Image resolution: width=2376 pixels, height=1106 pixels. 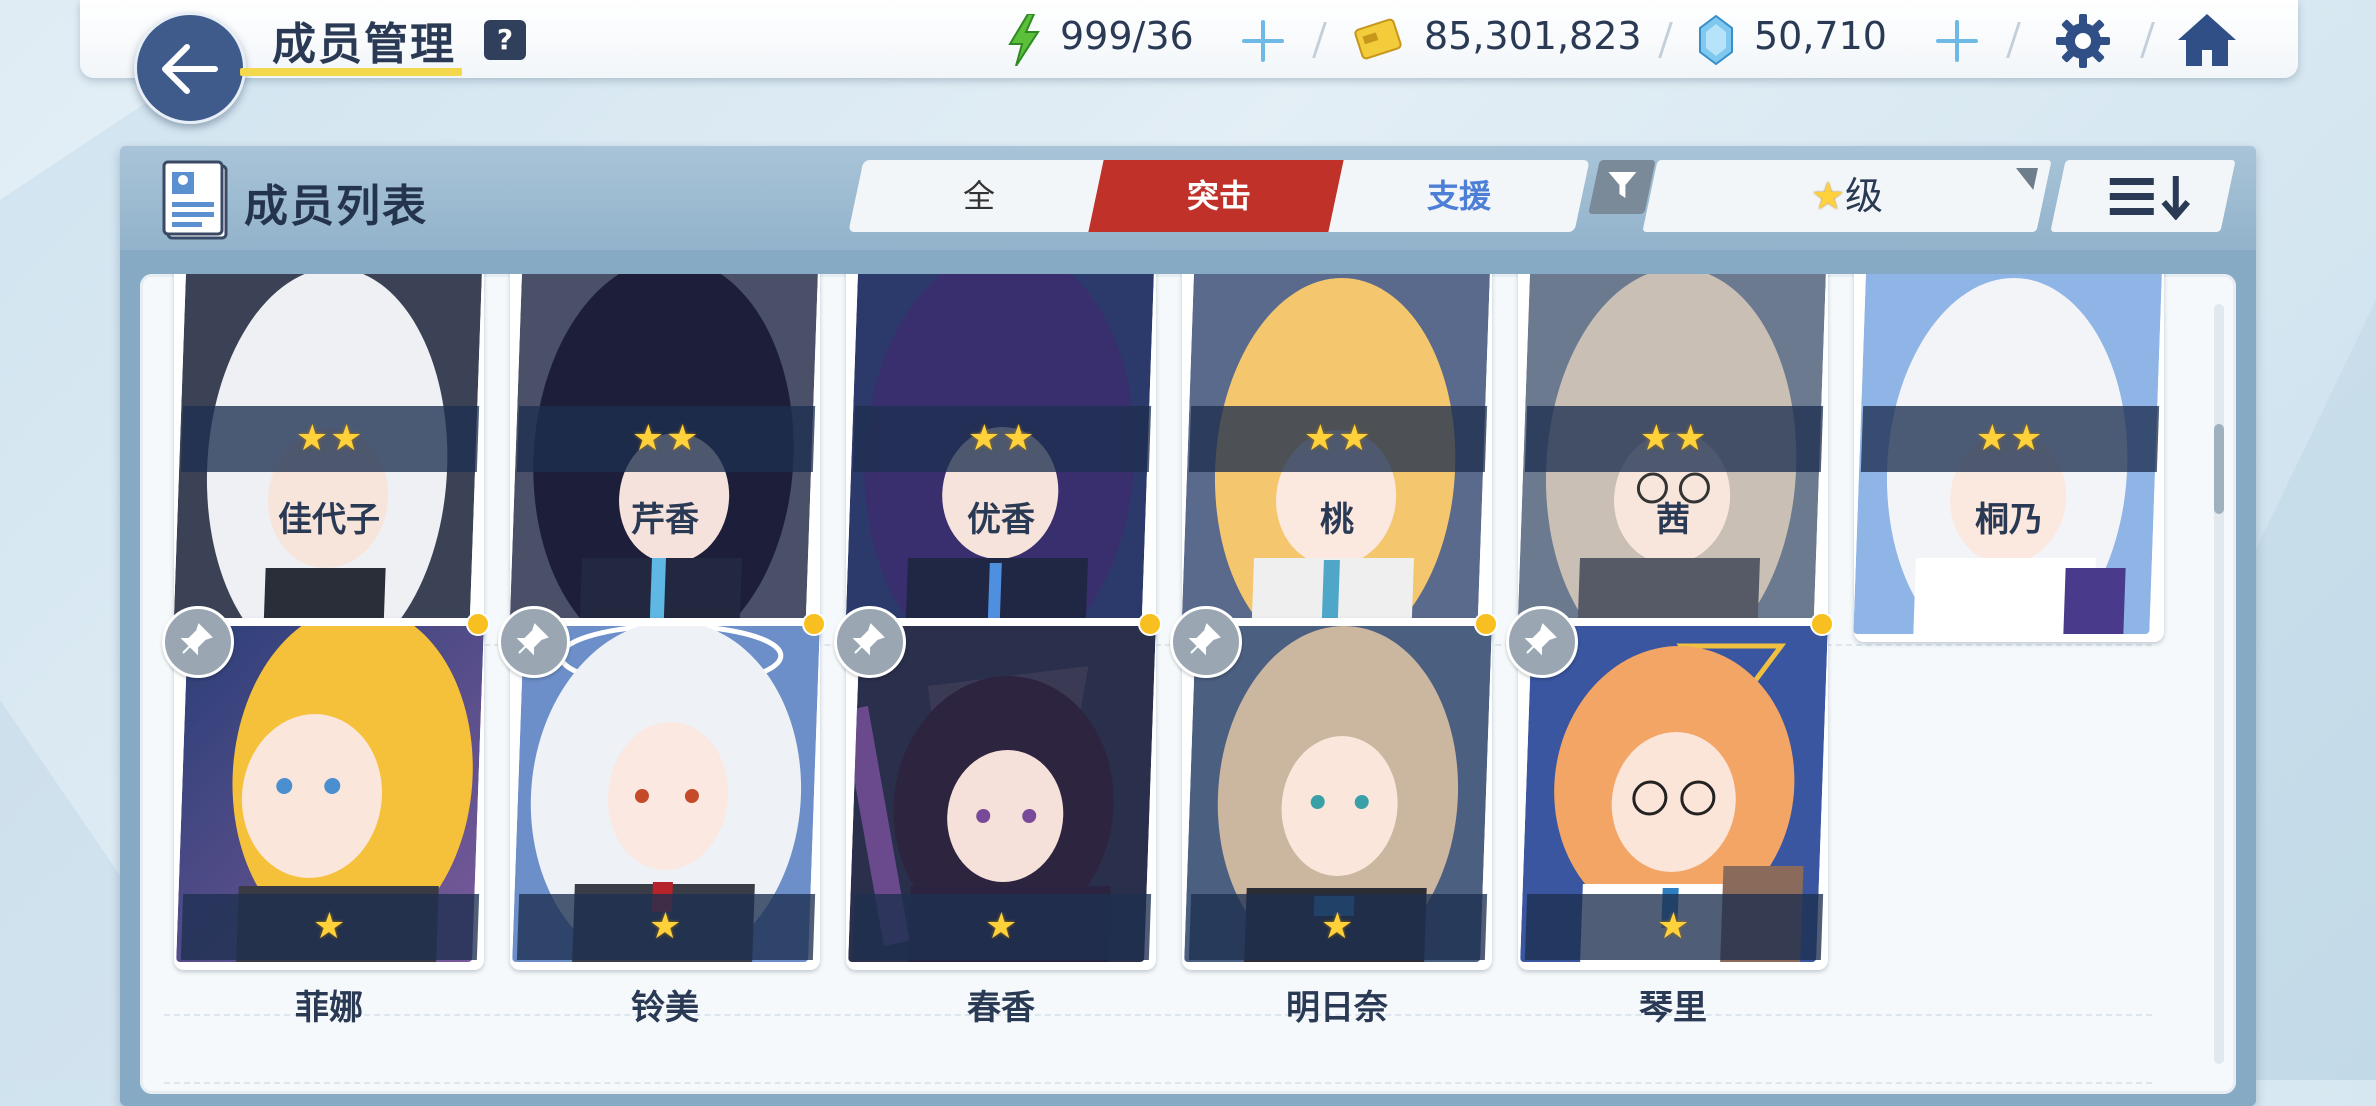 I want to click on tab-label: 全, so click(x=978, y=196).